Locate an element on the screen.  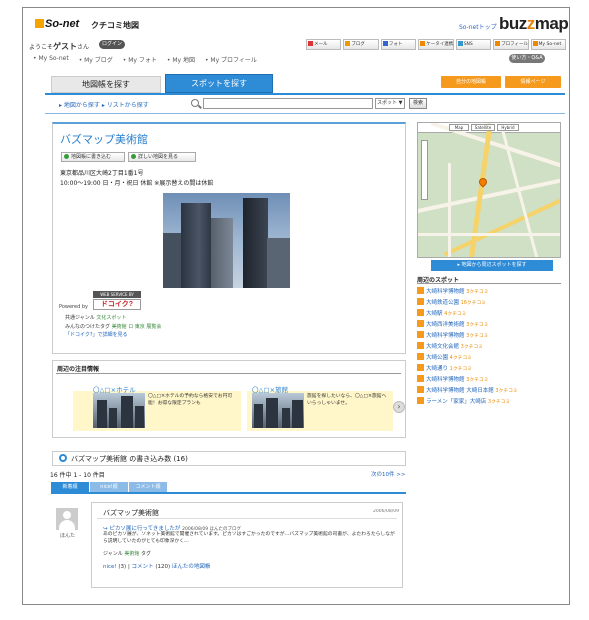
dokoiku-logo: ドコイク? is located at coordinates (117, 304).